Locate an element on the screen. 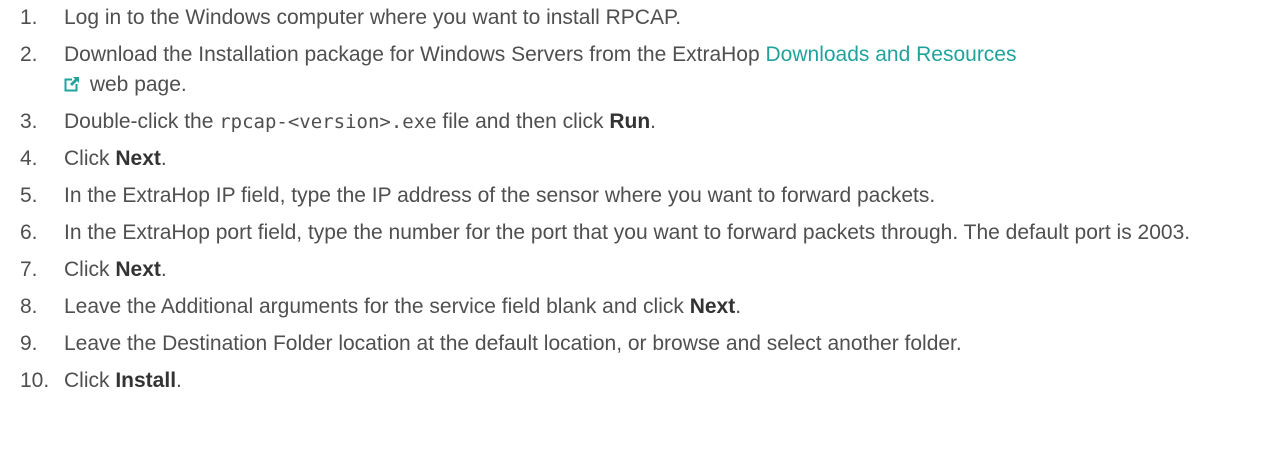 This screenshot has width=1281, height=457. downloads-and-resources-link: Downloads and Resources is located at coordinates (891, 54).